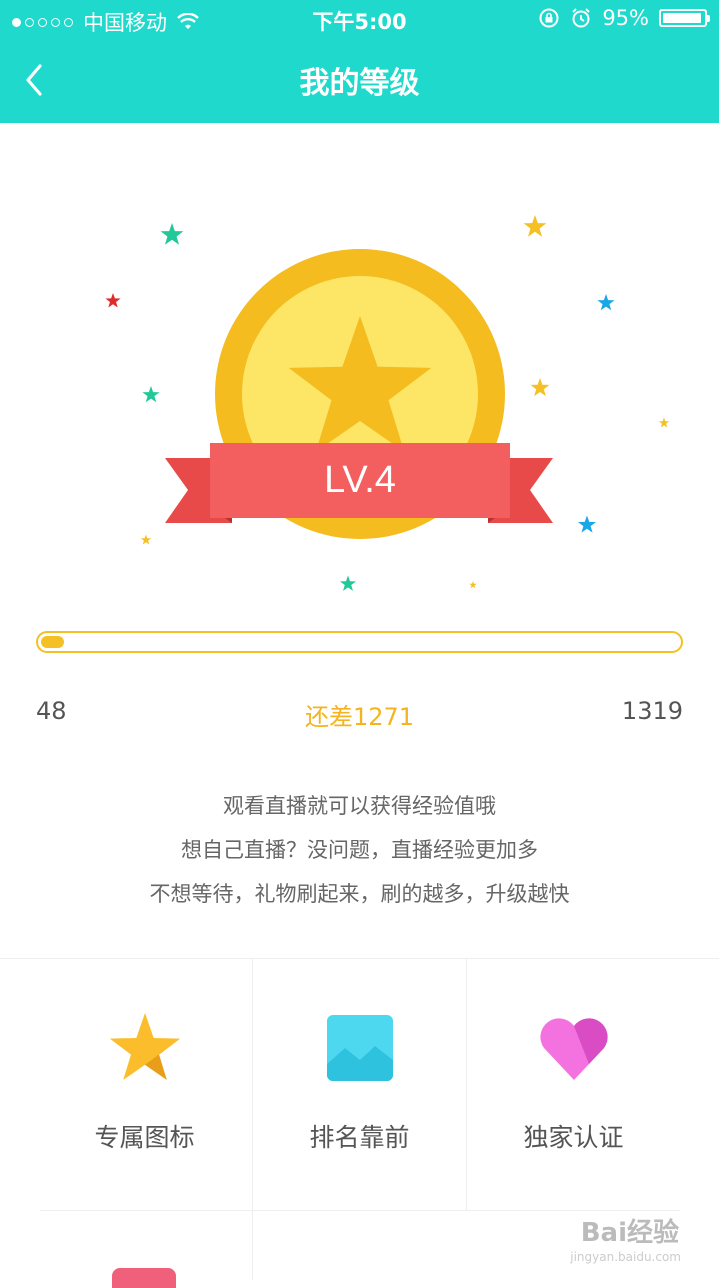 This screenshot has width=719, height=1288. Describe the element at coordinates (144, 1278) in the screenshot. I see `privilege-partial-icon` at that location.